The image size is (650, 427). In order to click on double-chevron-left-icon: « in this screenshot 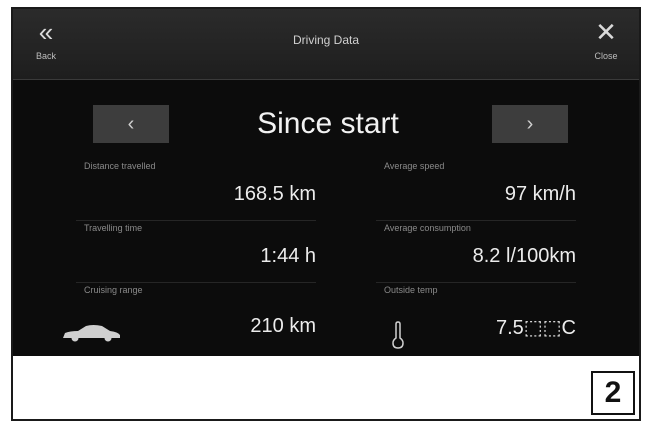, I will do `click(46, 32)`.